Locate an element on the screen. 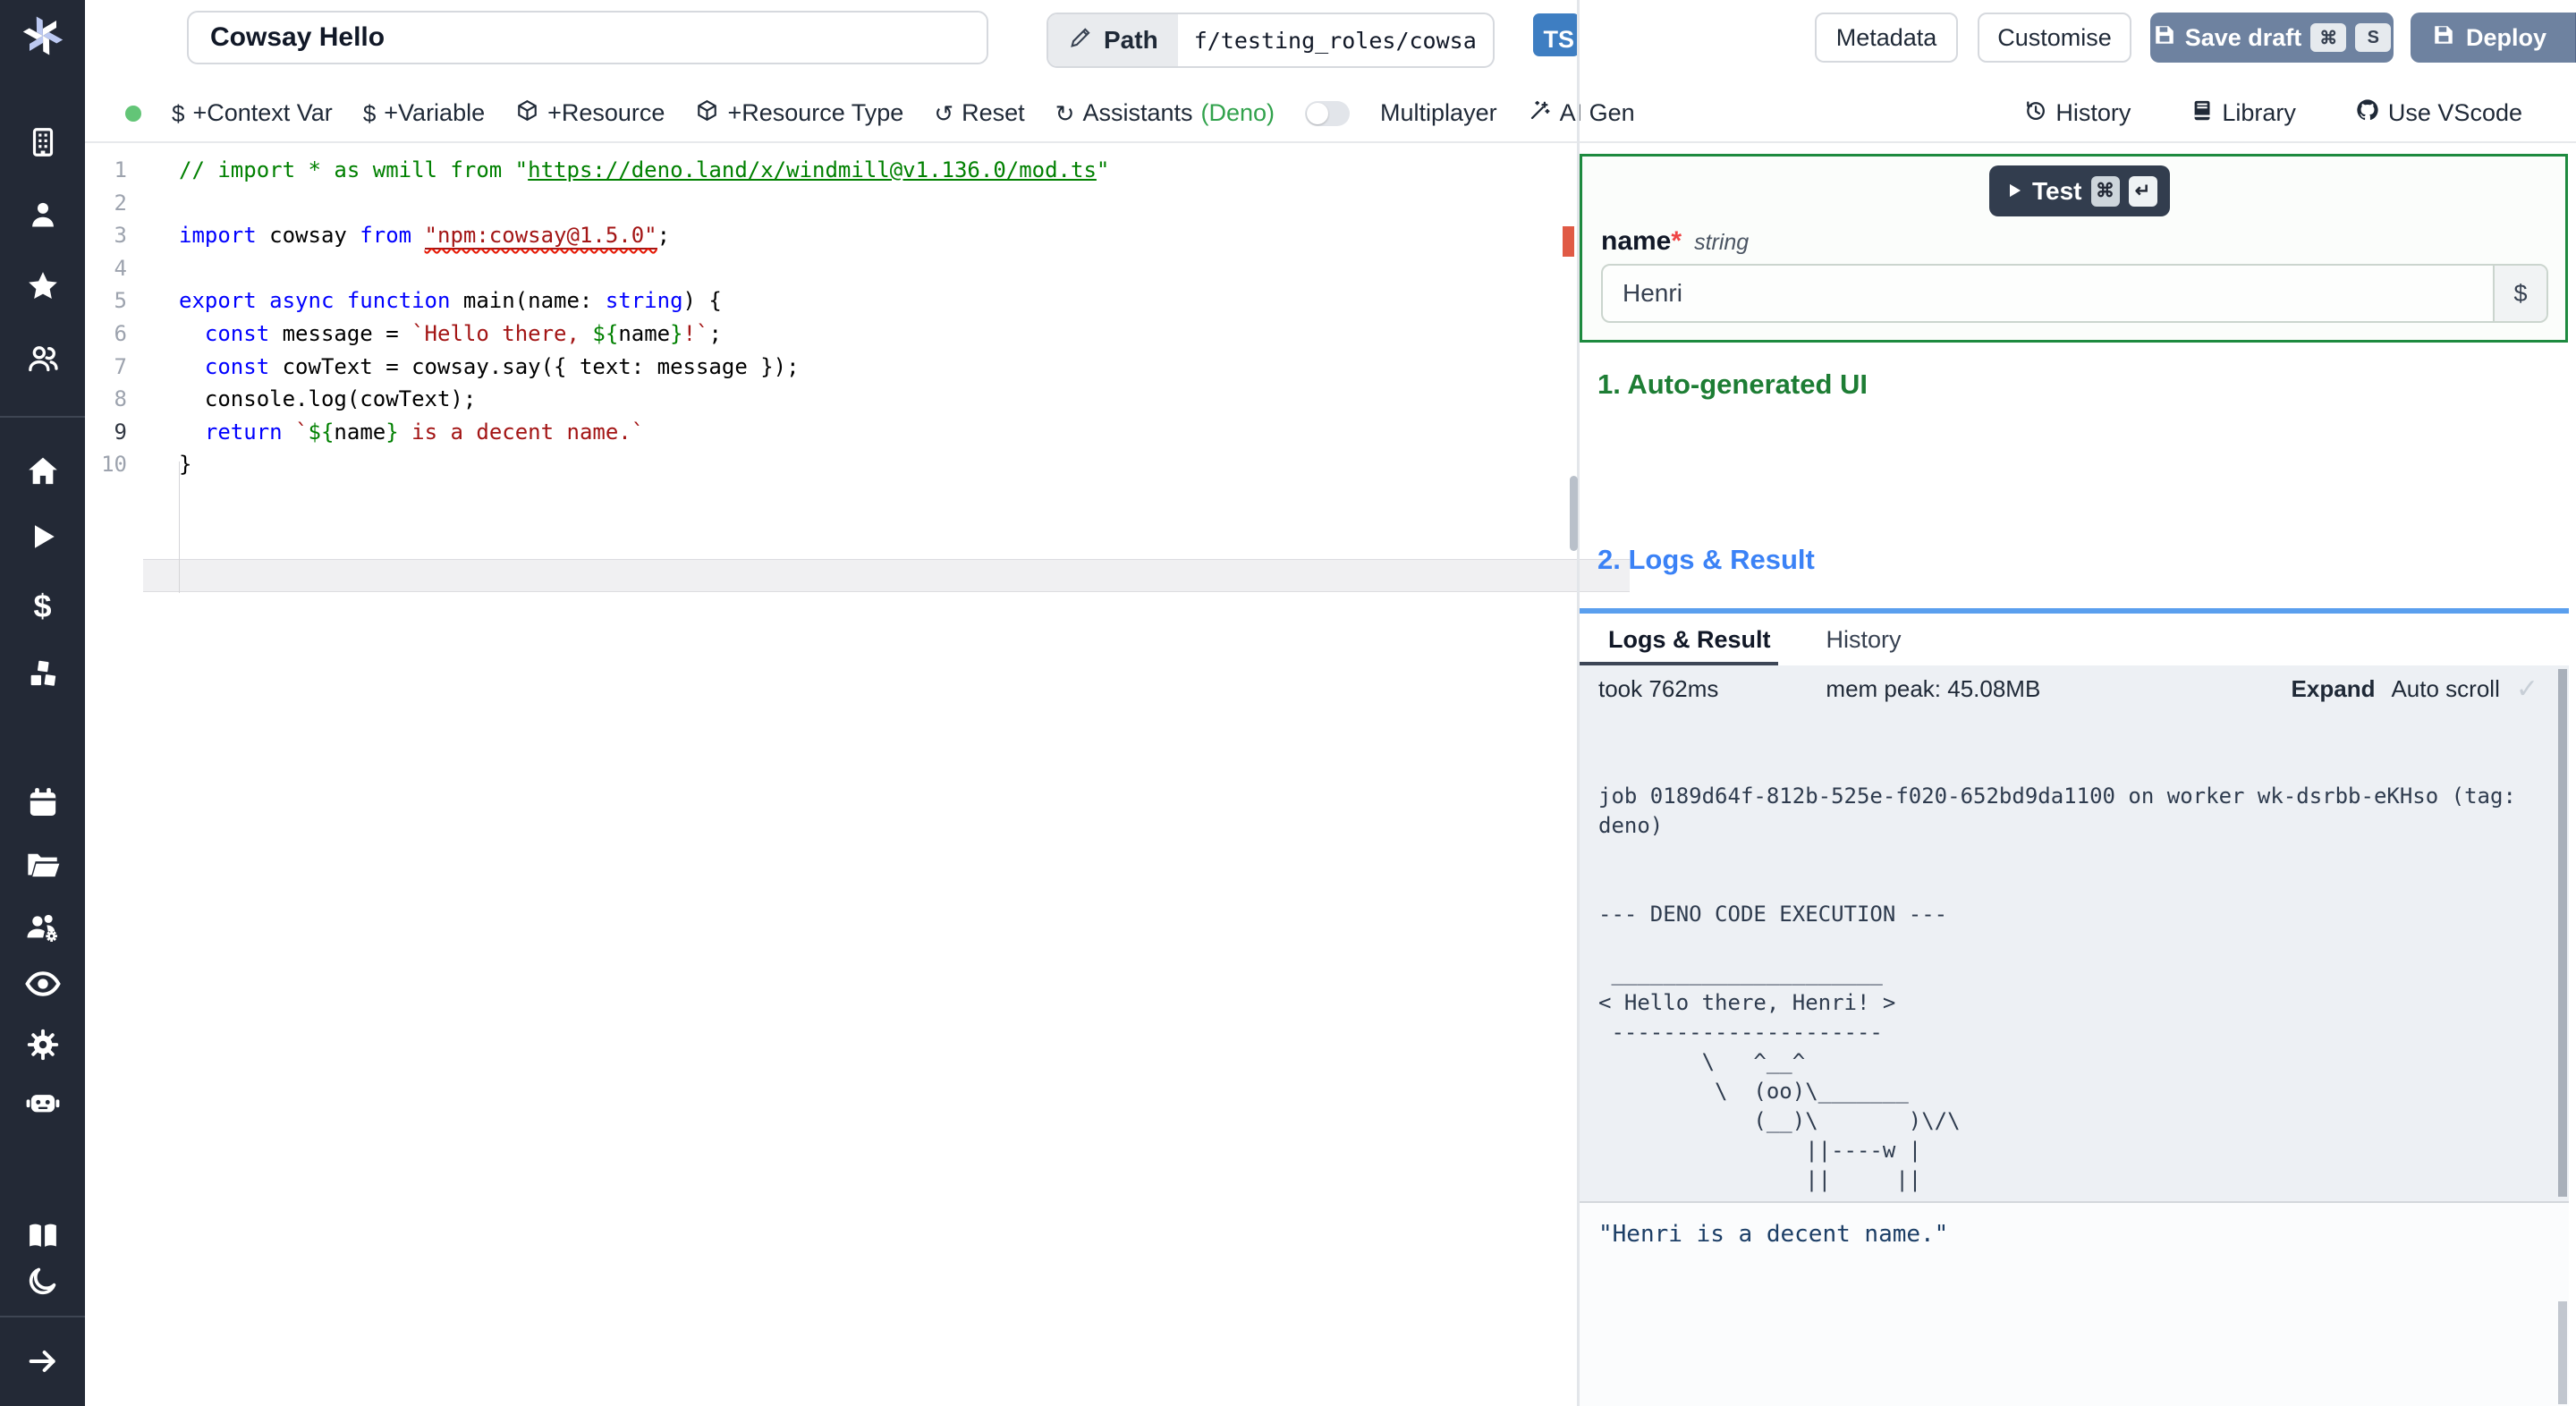  refresh-icon: ↻ is located at coordinates (1065, 113).